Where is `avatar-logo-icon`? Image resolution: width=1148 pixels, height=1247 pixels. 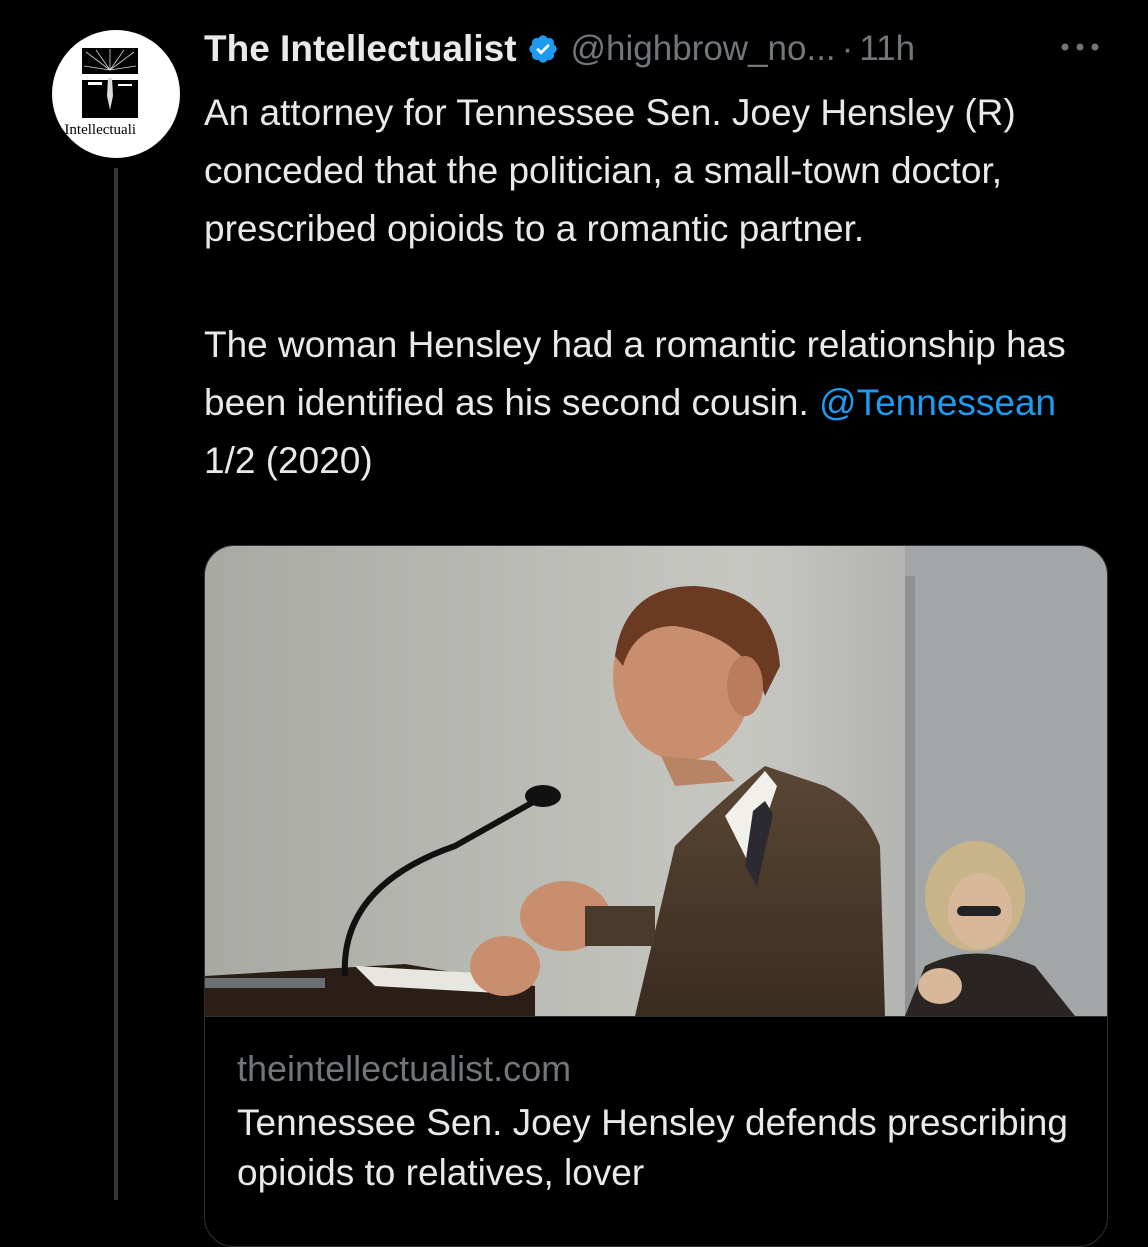 avatar-logo-icon is located at coordinates (110, 83).